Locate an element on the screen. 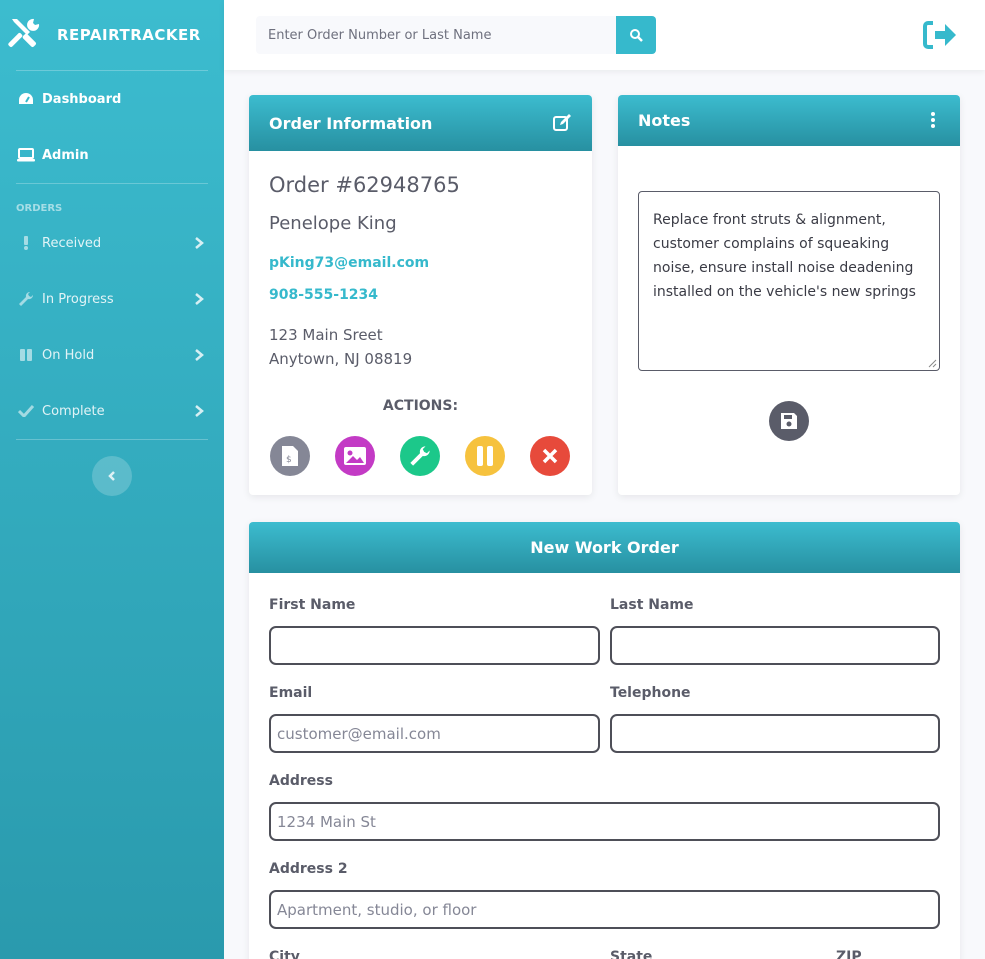 This screenshot has width=985, height=959. divider is located at coordinates (112, 439).